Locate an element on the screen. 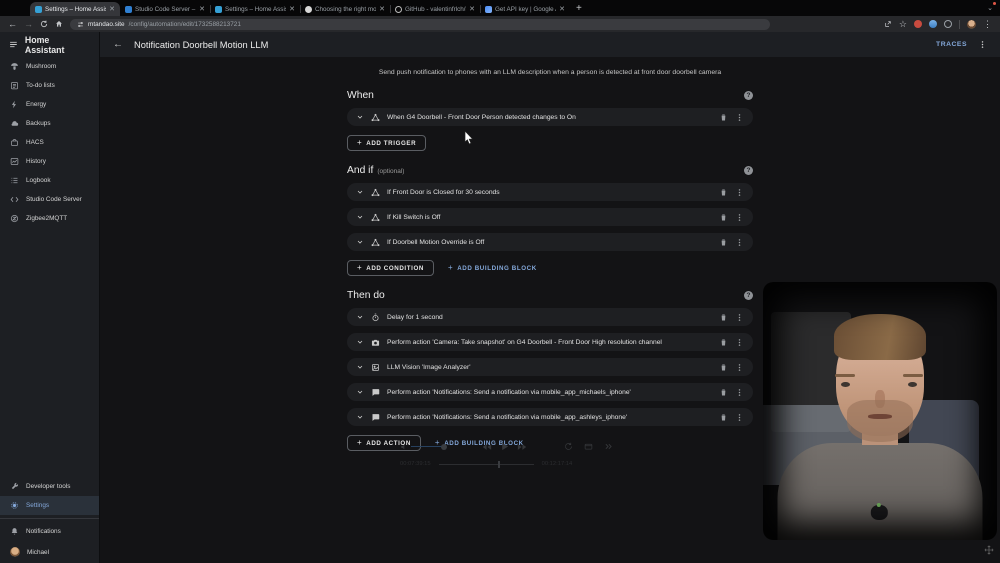 Image resolution: width=1000 pixels, height=563 pixels. sidebar-item-backups: Backups is located at coordinates (49, 123).